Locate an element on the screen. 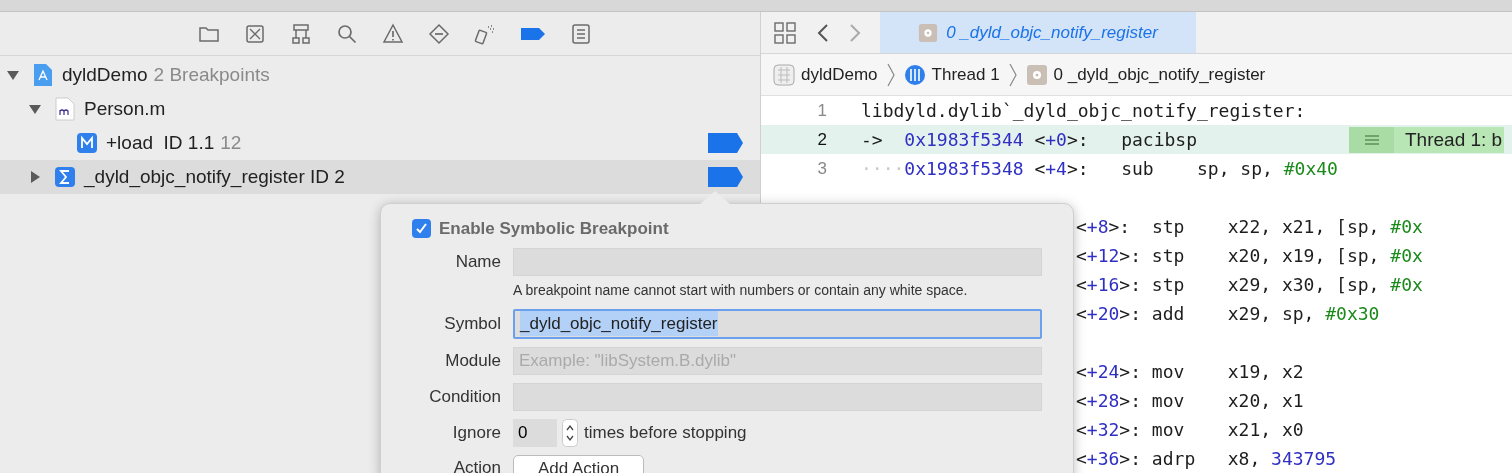 The height and width of the screenshot is (473, 1512). forward-icon is located at coordinates (855, 32).